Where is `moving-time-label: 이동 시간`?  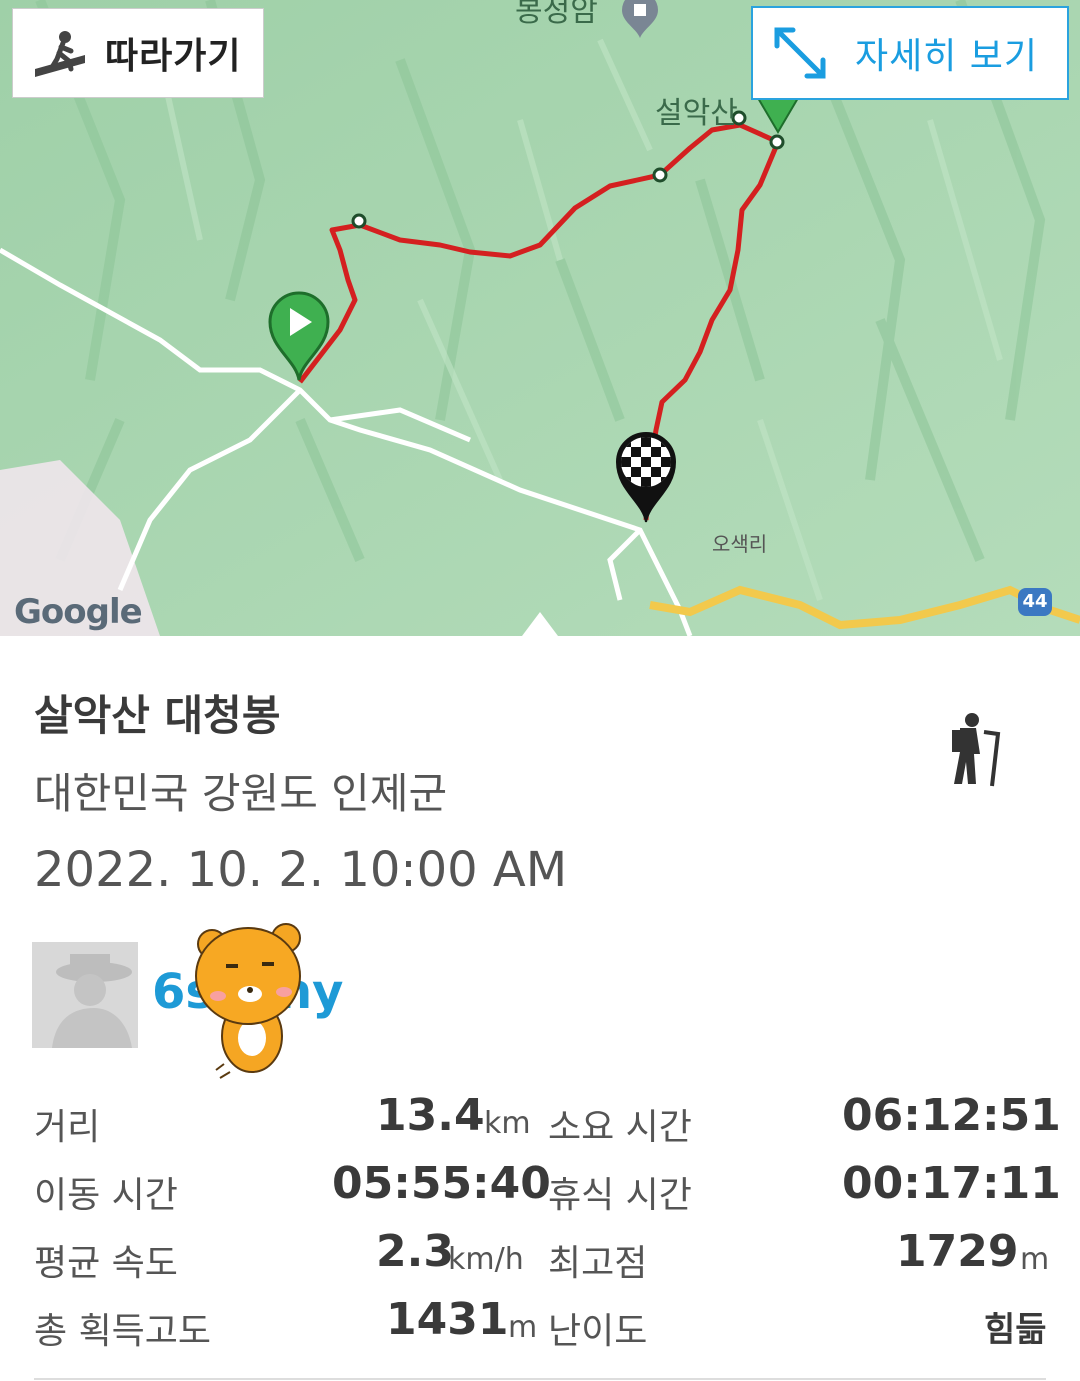
moving-time-label: 이동 시간 is located at coordinates (106, 1195).